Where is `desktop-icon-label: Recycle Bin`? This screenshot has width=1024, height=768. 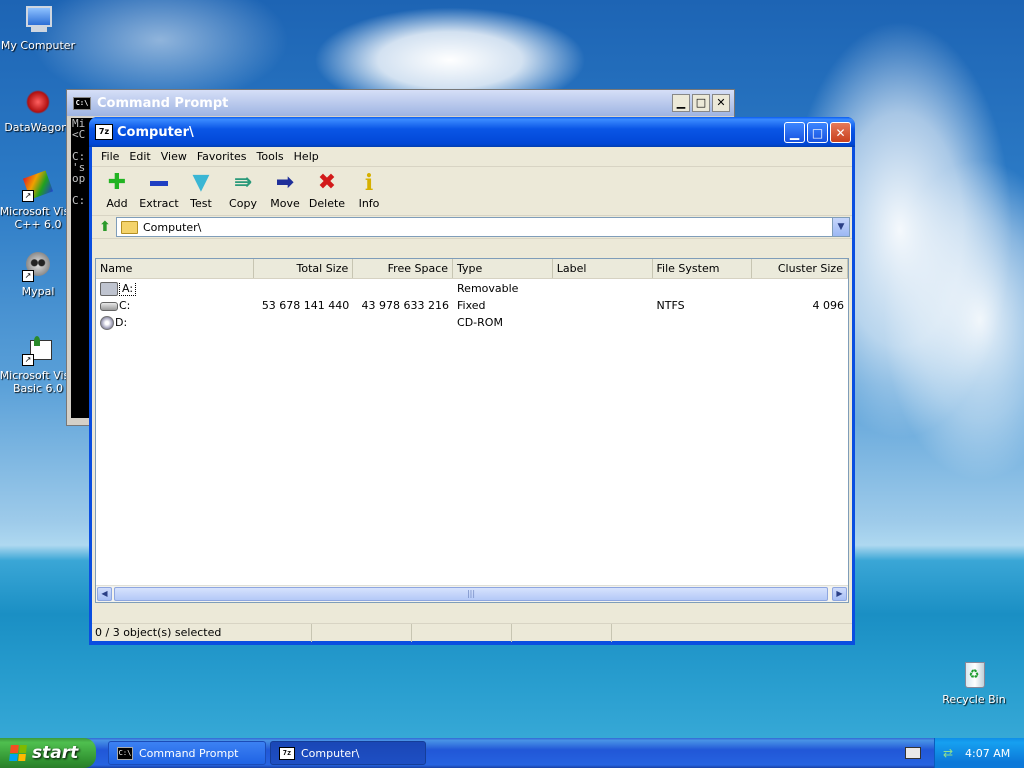 desktop-icon-label: Recycle Bin is located at coordinates (974, 699).